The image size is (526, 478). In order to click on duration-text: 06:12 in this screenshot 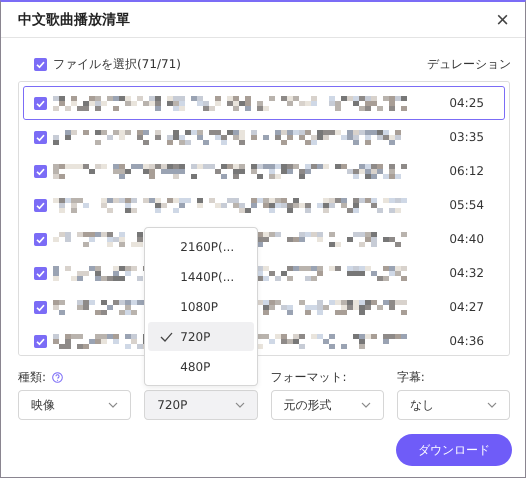, I will do `click(466, 171)`.